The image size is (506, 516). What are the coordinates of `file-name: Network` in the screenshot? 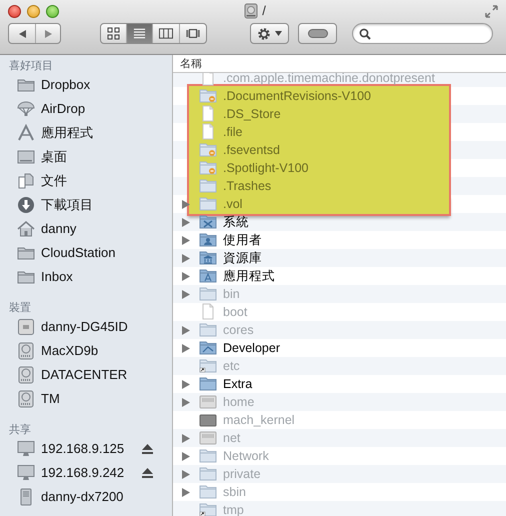 It's located at (246, 456).